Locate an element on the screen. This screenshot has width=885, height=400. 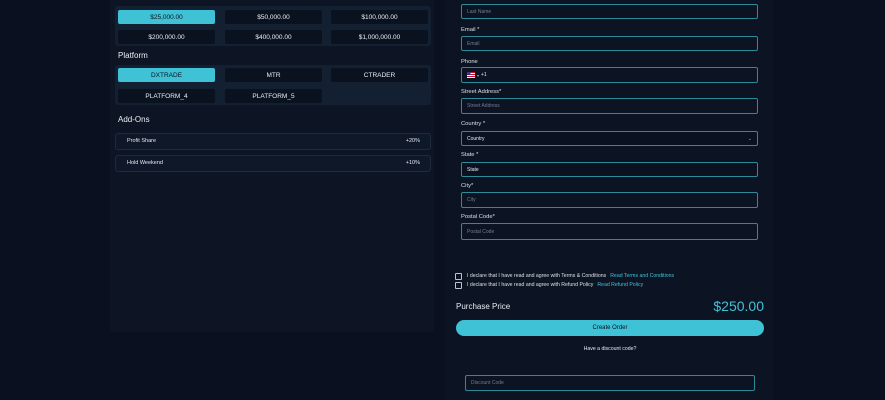
us-flag-icon is located at coordinates (471, 75).